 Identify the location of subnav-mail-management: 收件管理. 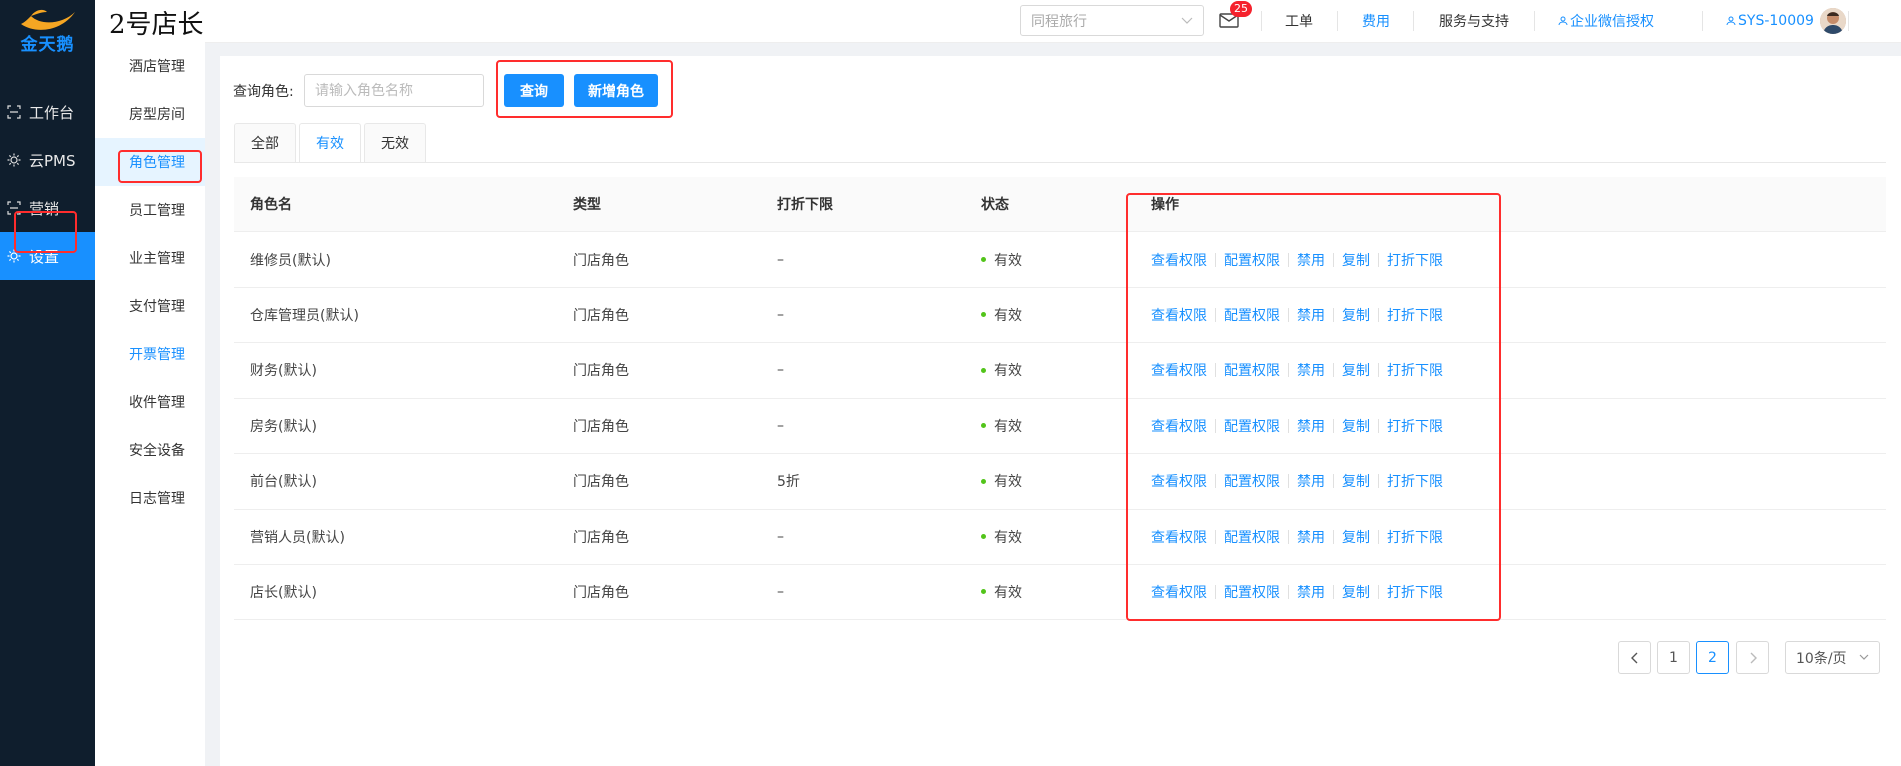
(150, 402).